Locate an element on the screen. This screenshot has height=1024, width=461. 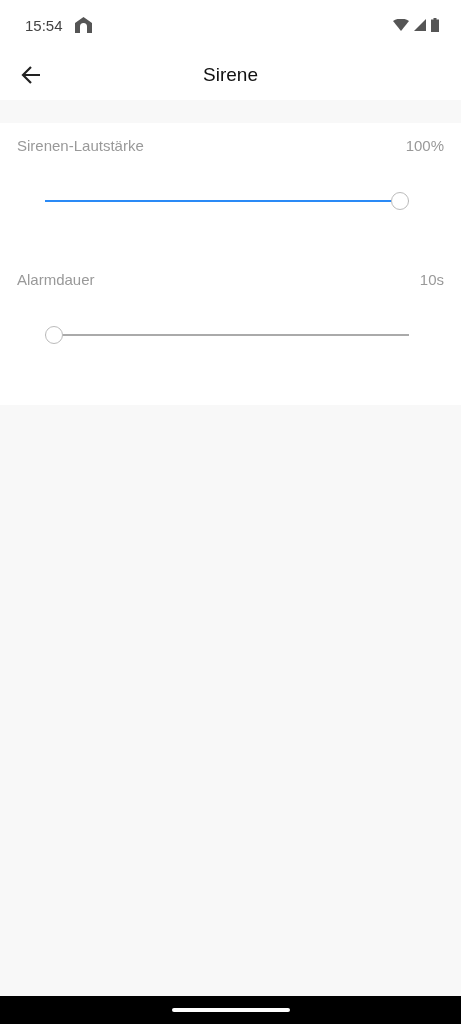
setting-value: 10s is located at coordinates (431, 279).